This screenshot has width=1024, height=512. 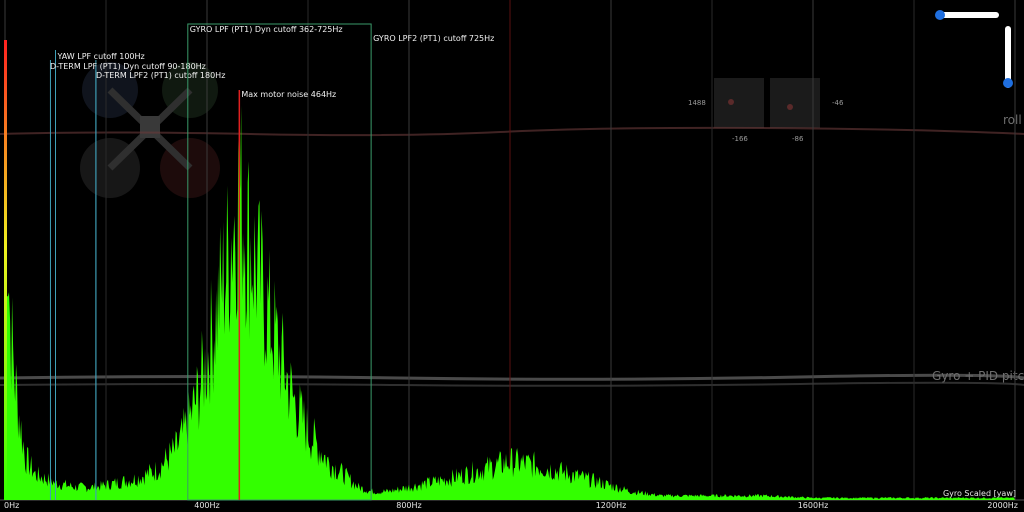 What do you see at coordinates (838, 103) in the screenshot?
I see `stick-value-yaw: -46` at bounding box center [838, 103].